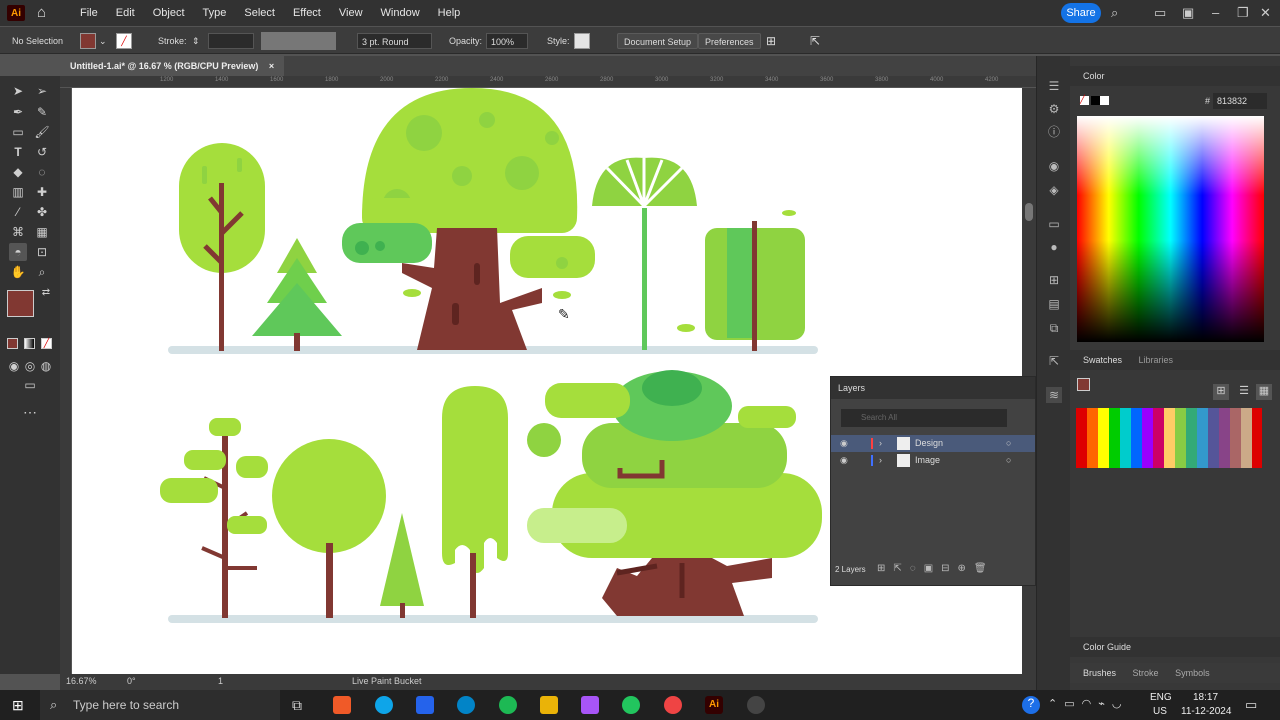 The image size is (1280, 720). What do you see at coordinates (933, 388) in the screenshot?
I see `layers-panel-title: Layers` at bounding box center [933, 388].